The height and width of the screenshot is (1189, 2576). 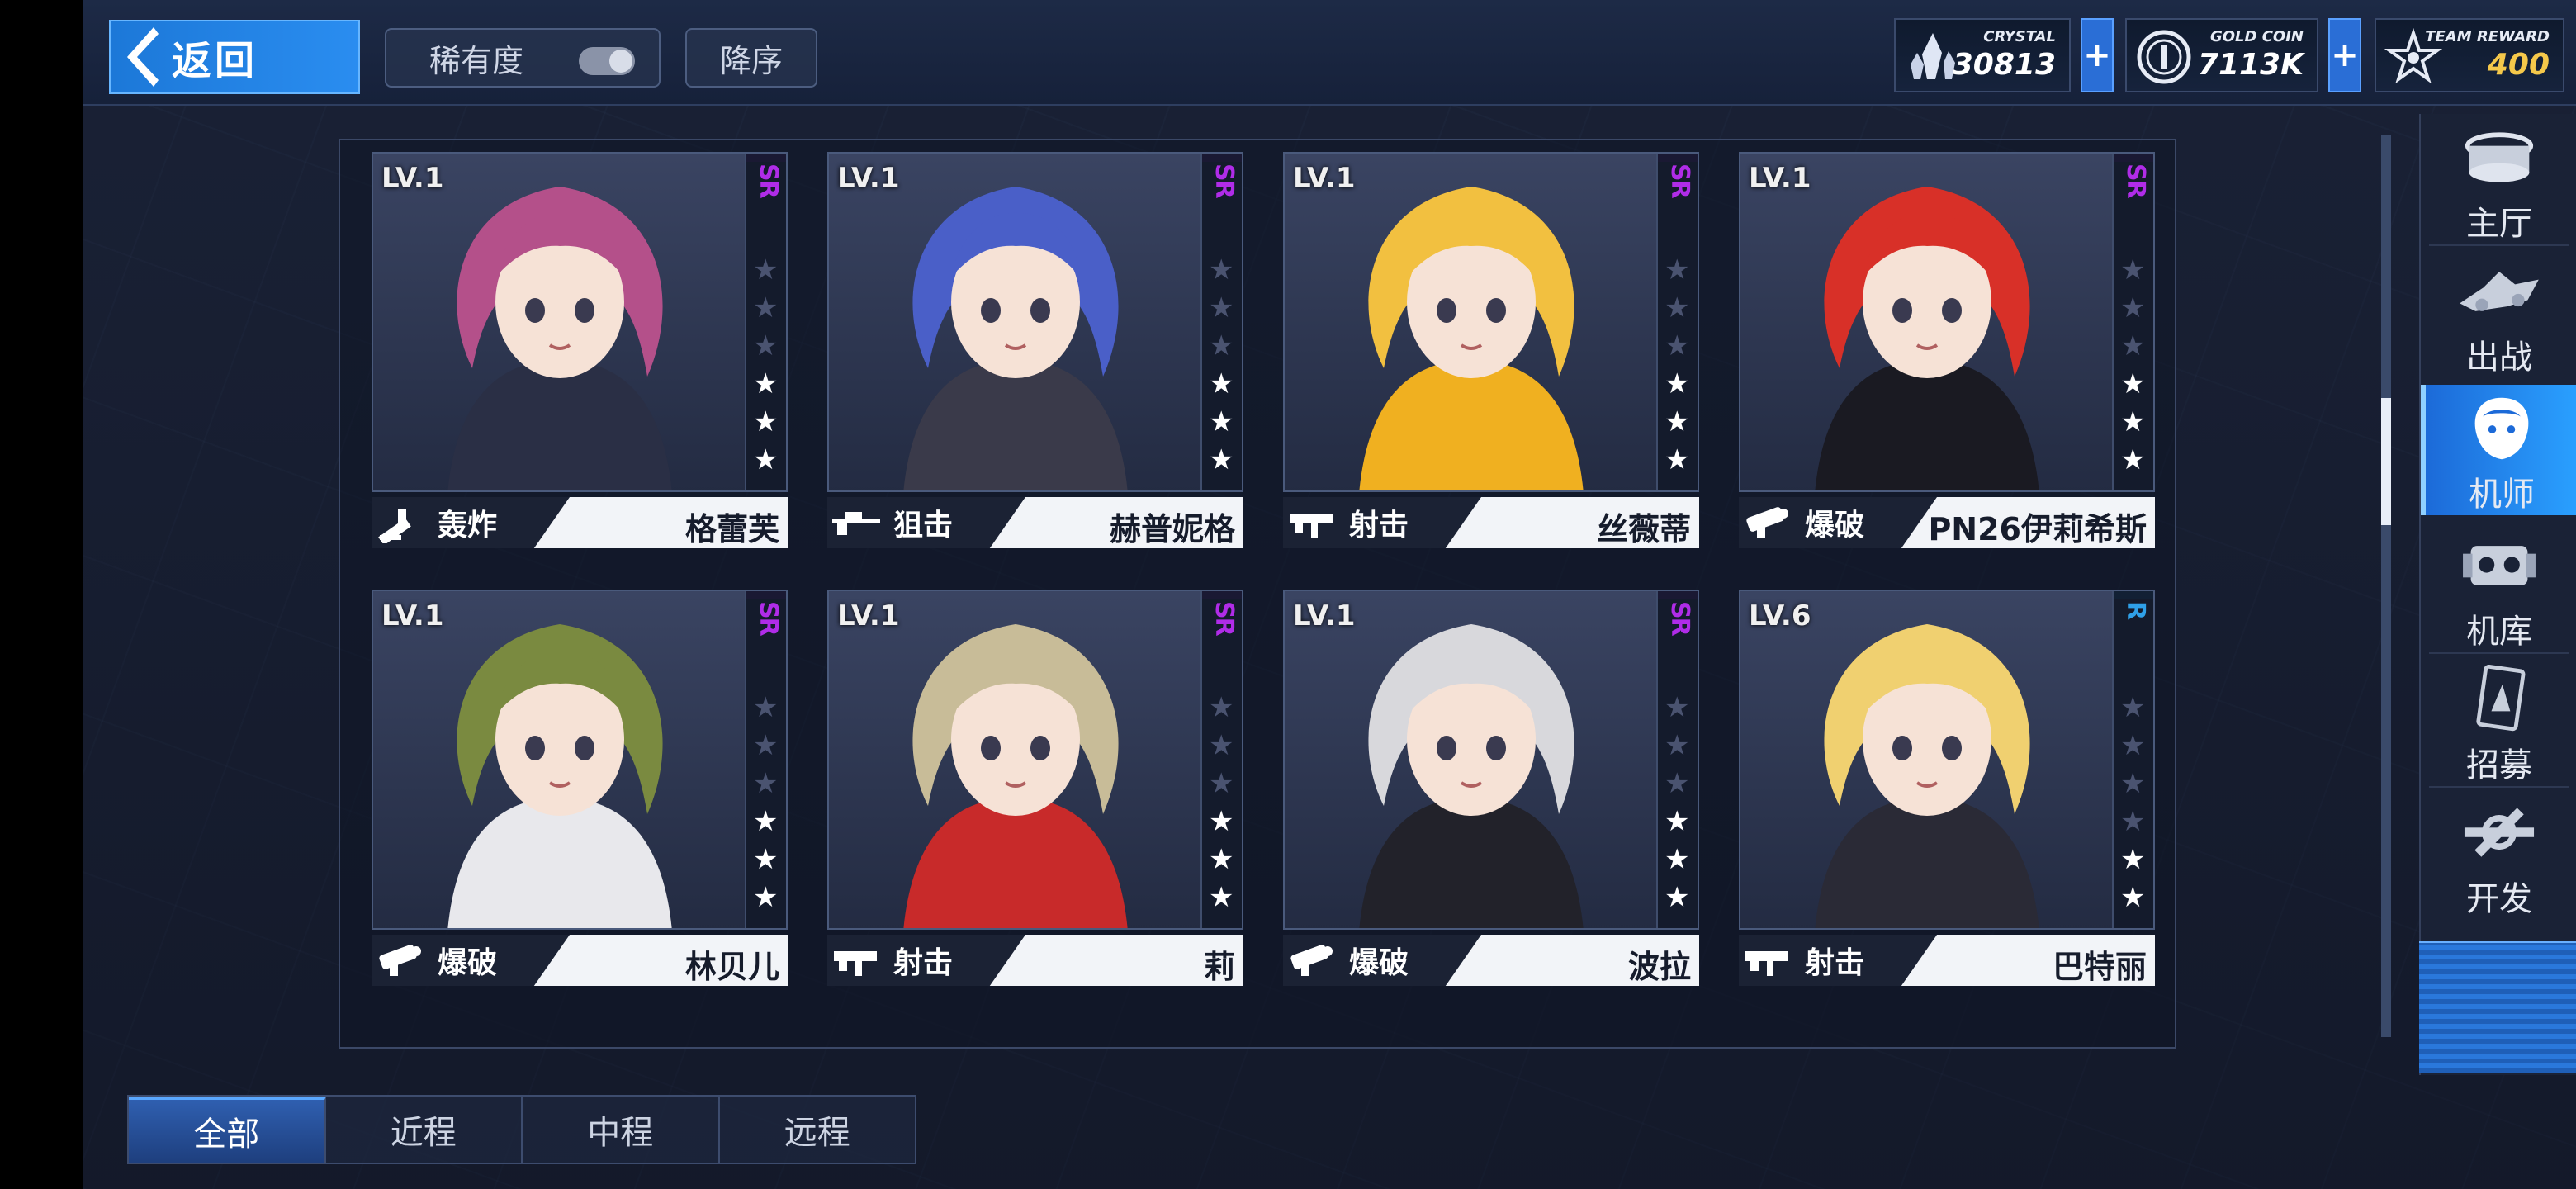 I want to click on sort-label: 降序, so click(x=751, y=60).